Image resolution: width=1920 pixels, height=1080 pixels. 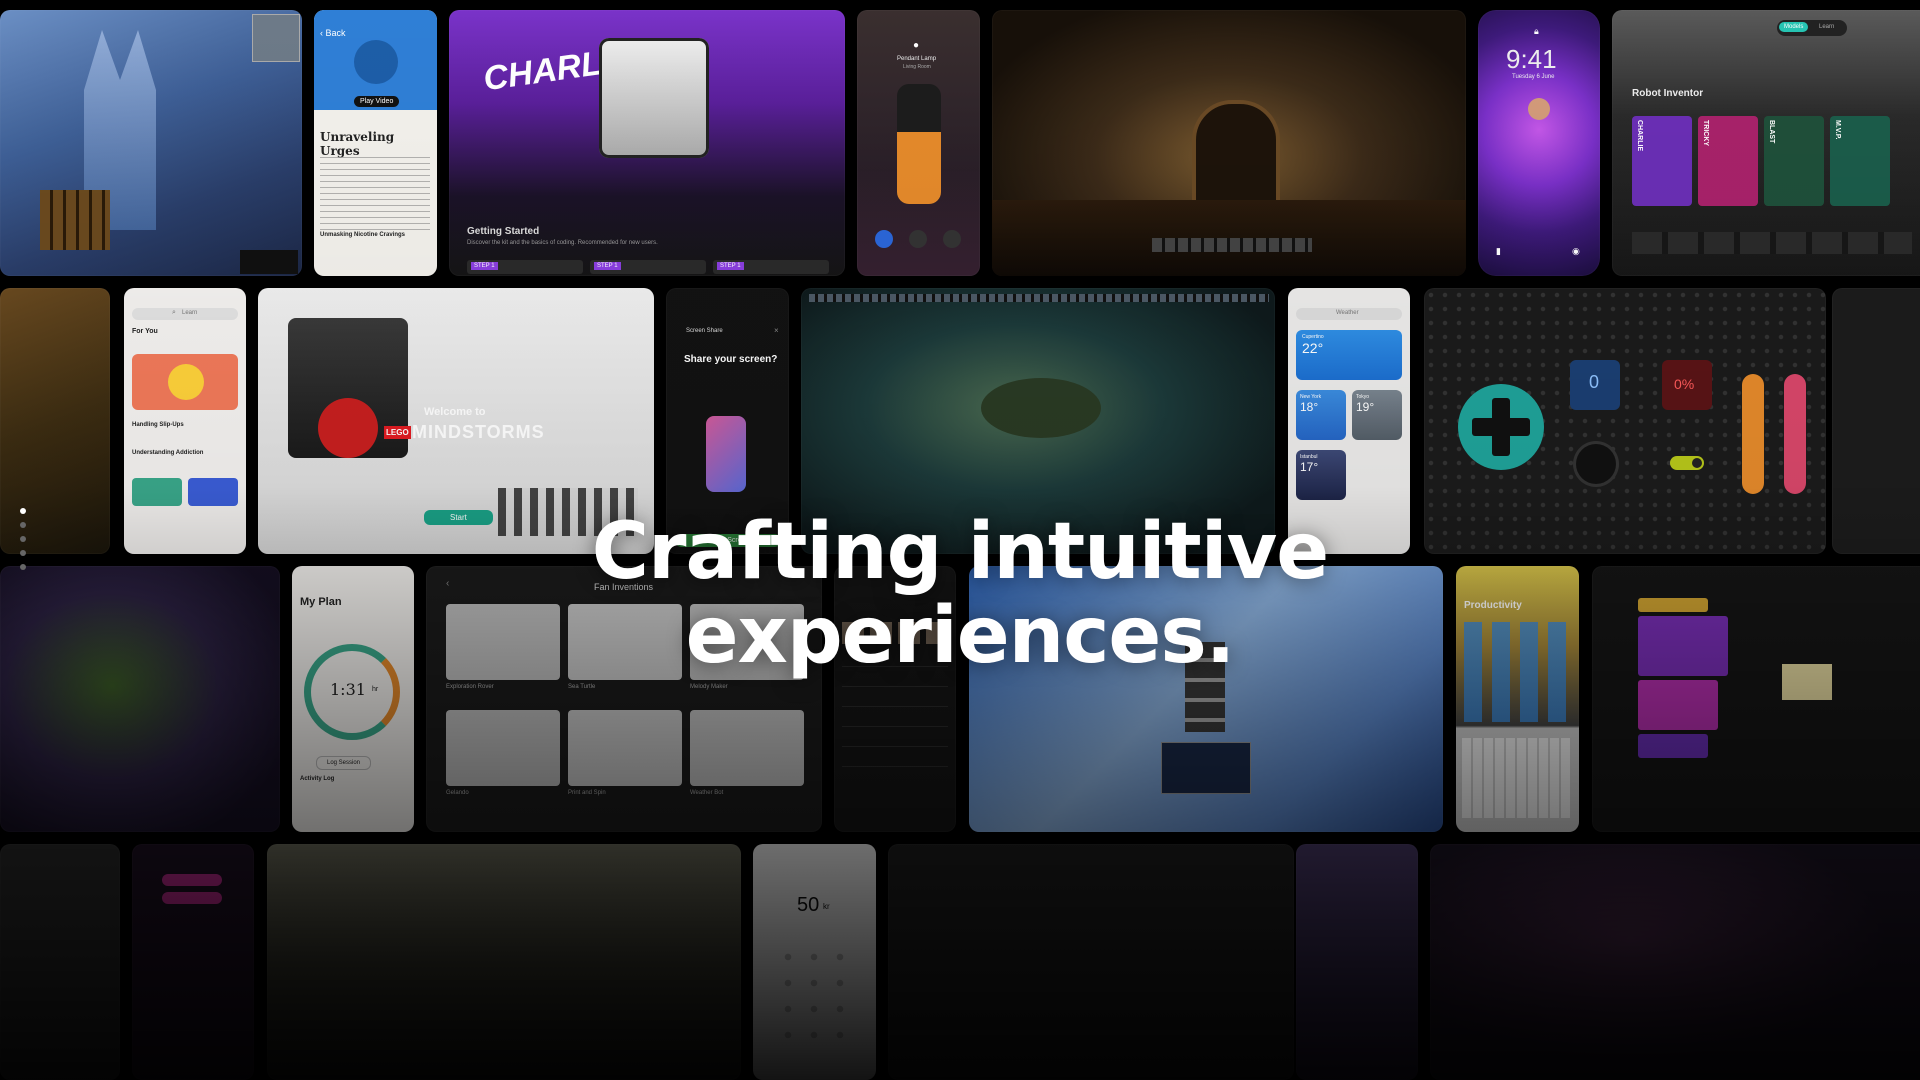 What do you see at coordinates (776, 330) in the screenshot?
I see `close-icon: ×` at bounding box center [776, 330].